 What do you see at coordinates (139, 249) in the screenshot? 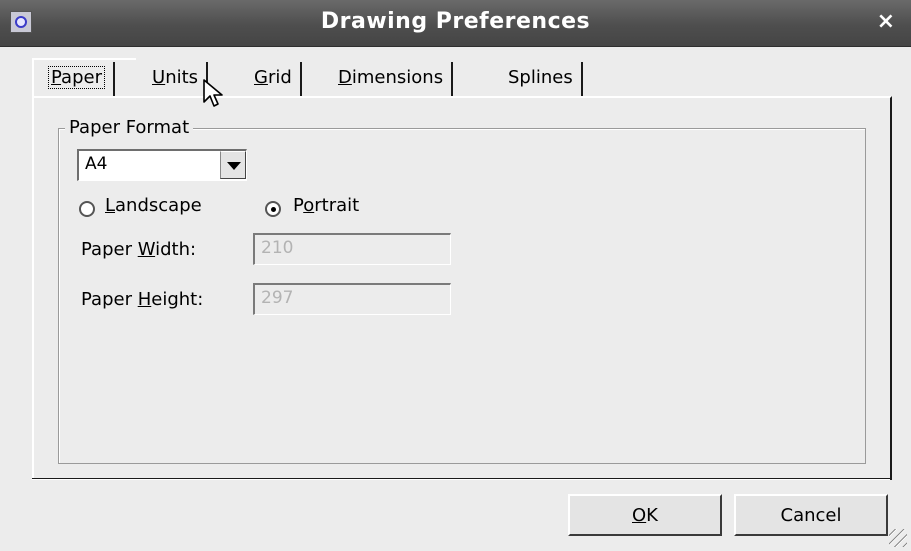
I see `paper-width-label: Paper Width:` at bounding box center [139, 249].